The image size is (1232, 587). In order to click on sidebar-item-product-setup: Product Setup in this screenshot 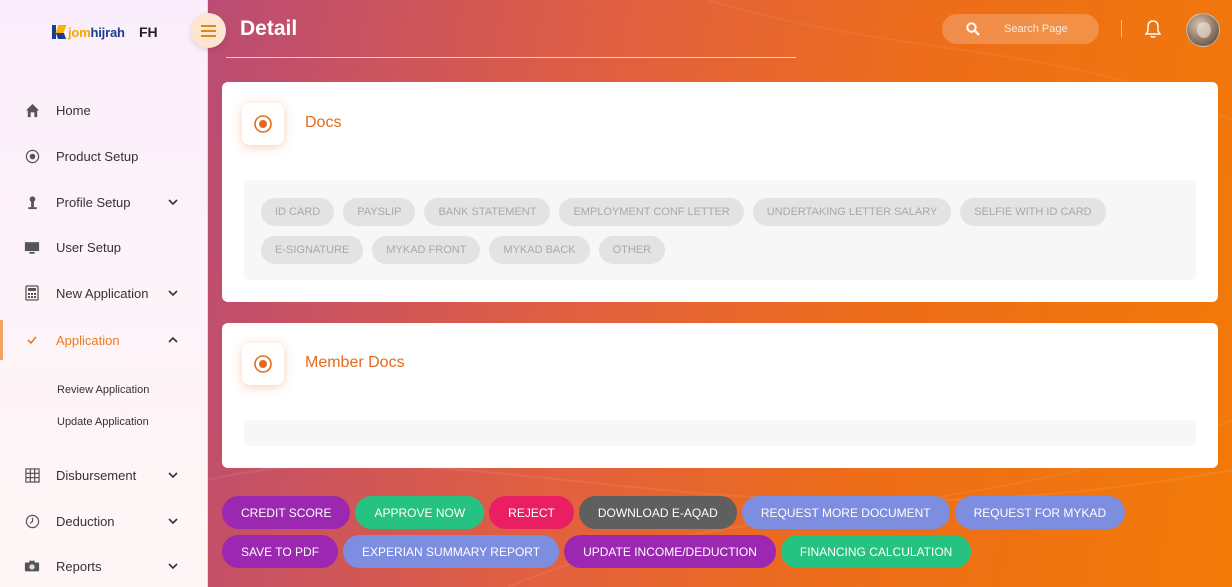, I will do `click(104, 156)`.